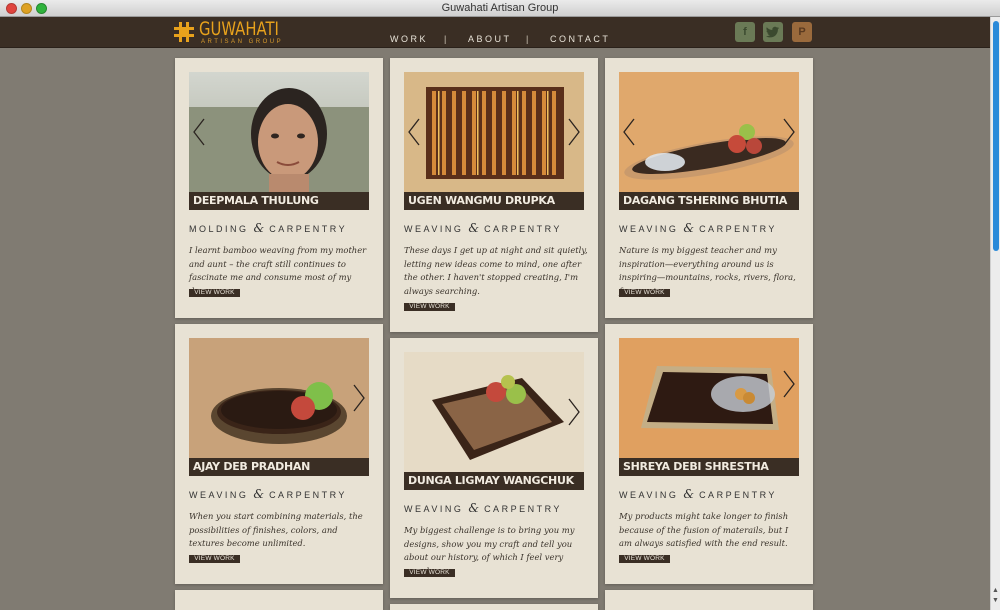  What do you see at coordinates (279, 201) in the screenshot?
I see `artisan-name: DEEPMALA THULUNG` at bounding box center [279, 201].